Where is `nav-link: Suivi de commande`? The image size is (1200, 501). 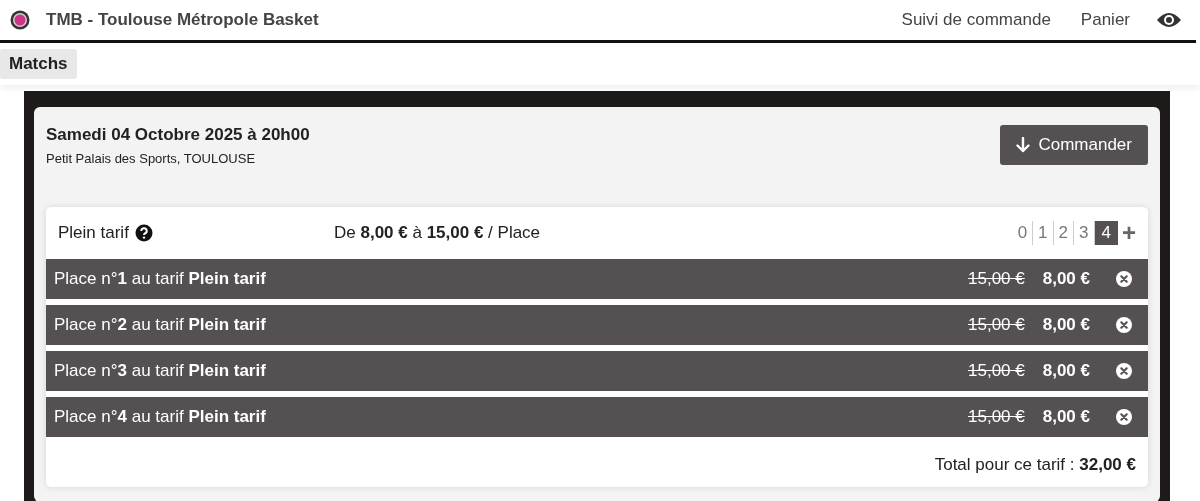 nav-link: Suivi de commande is located at coordinates (976, 20).